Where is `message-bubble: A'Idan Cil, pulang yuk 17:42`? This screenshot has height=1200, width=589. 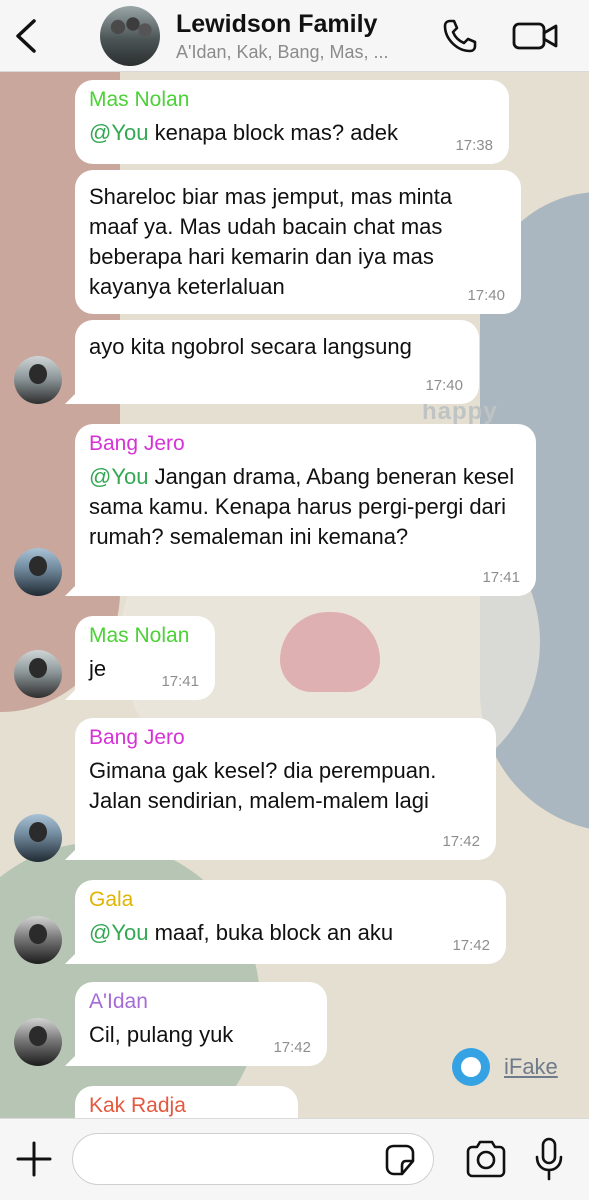 message-bubble: A'Idan Cil, pulang yuk 17:42 is located at coordinates (196, 1024).